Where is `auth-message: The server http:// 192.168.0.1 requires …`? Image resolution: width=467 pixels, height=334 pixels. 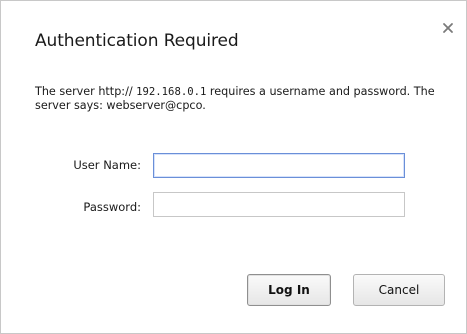 auth-message: The server http:// 192.168.0.1 requires … is located at coordinates (235, 99).